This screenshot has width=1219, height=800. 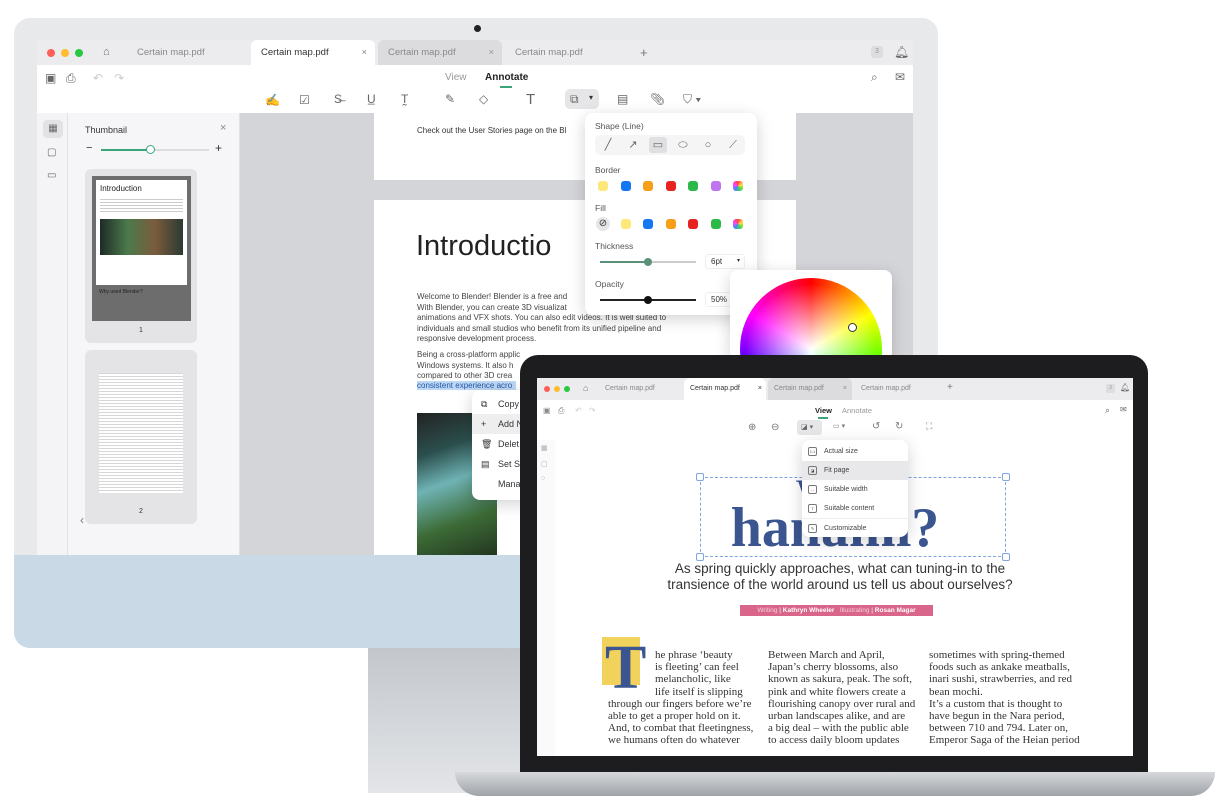 What do you see at coordinates (876, 426) in the screenshot?
I see `rotate-left-icon: ↺` at bounding box center [876, 426].